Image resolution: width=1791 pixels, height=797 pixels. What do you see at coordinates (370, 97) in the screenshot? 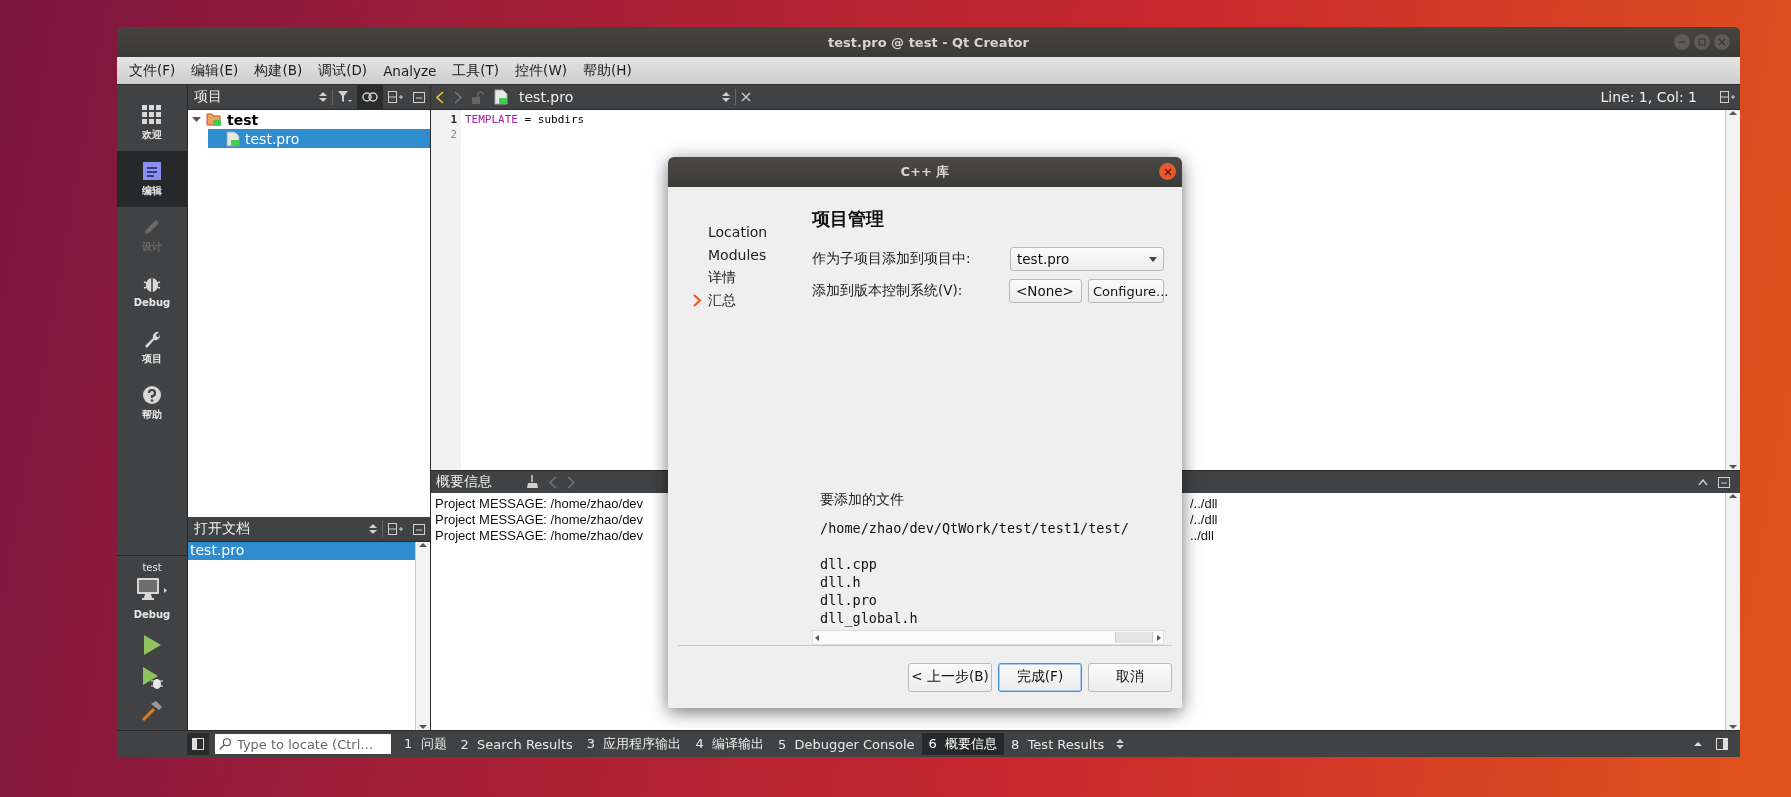
I see `link-icon` at bounding box center [370, 97].